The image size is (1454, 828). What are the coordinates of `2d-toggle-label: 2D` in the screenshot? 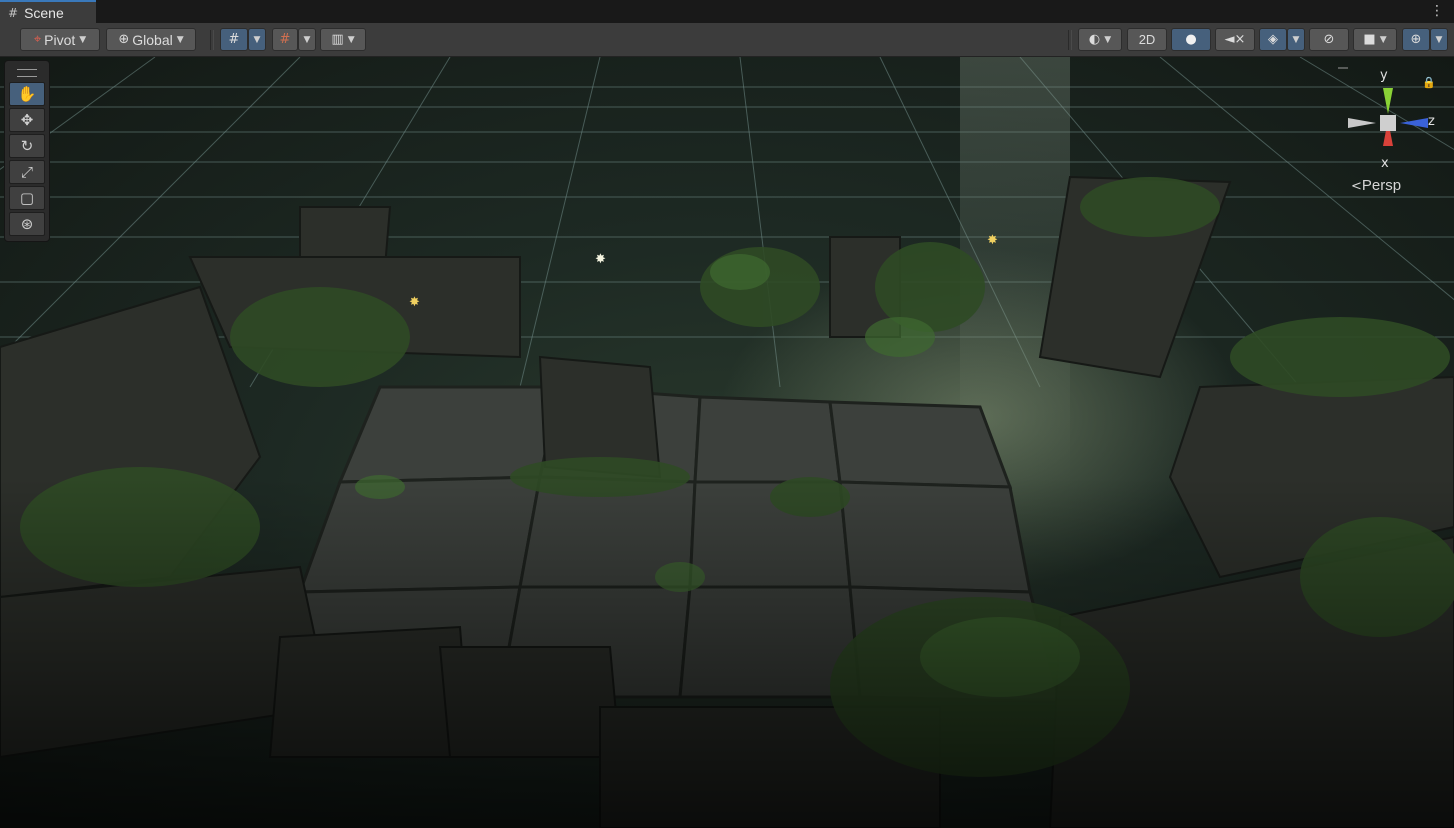 It's located at (1147, 39).